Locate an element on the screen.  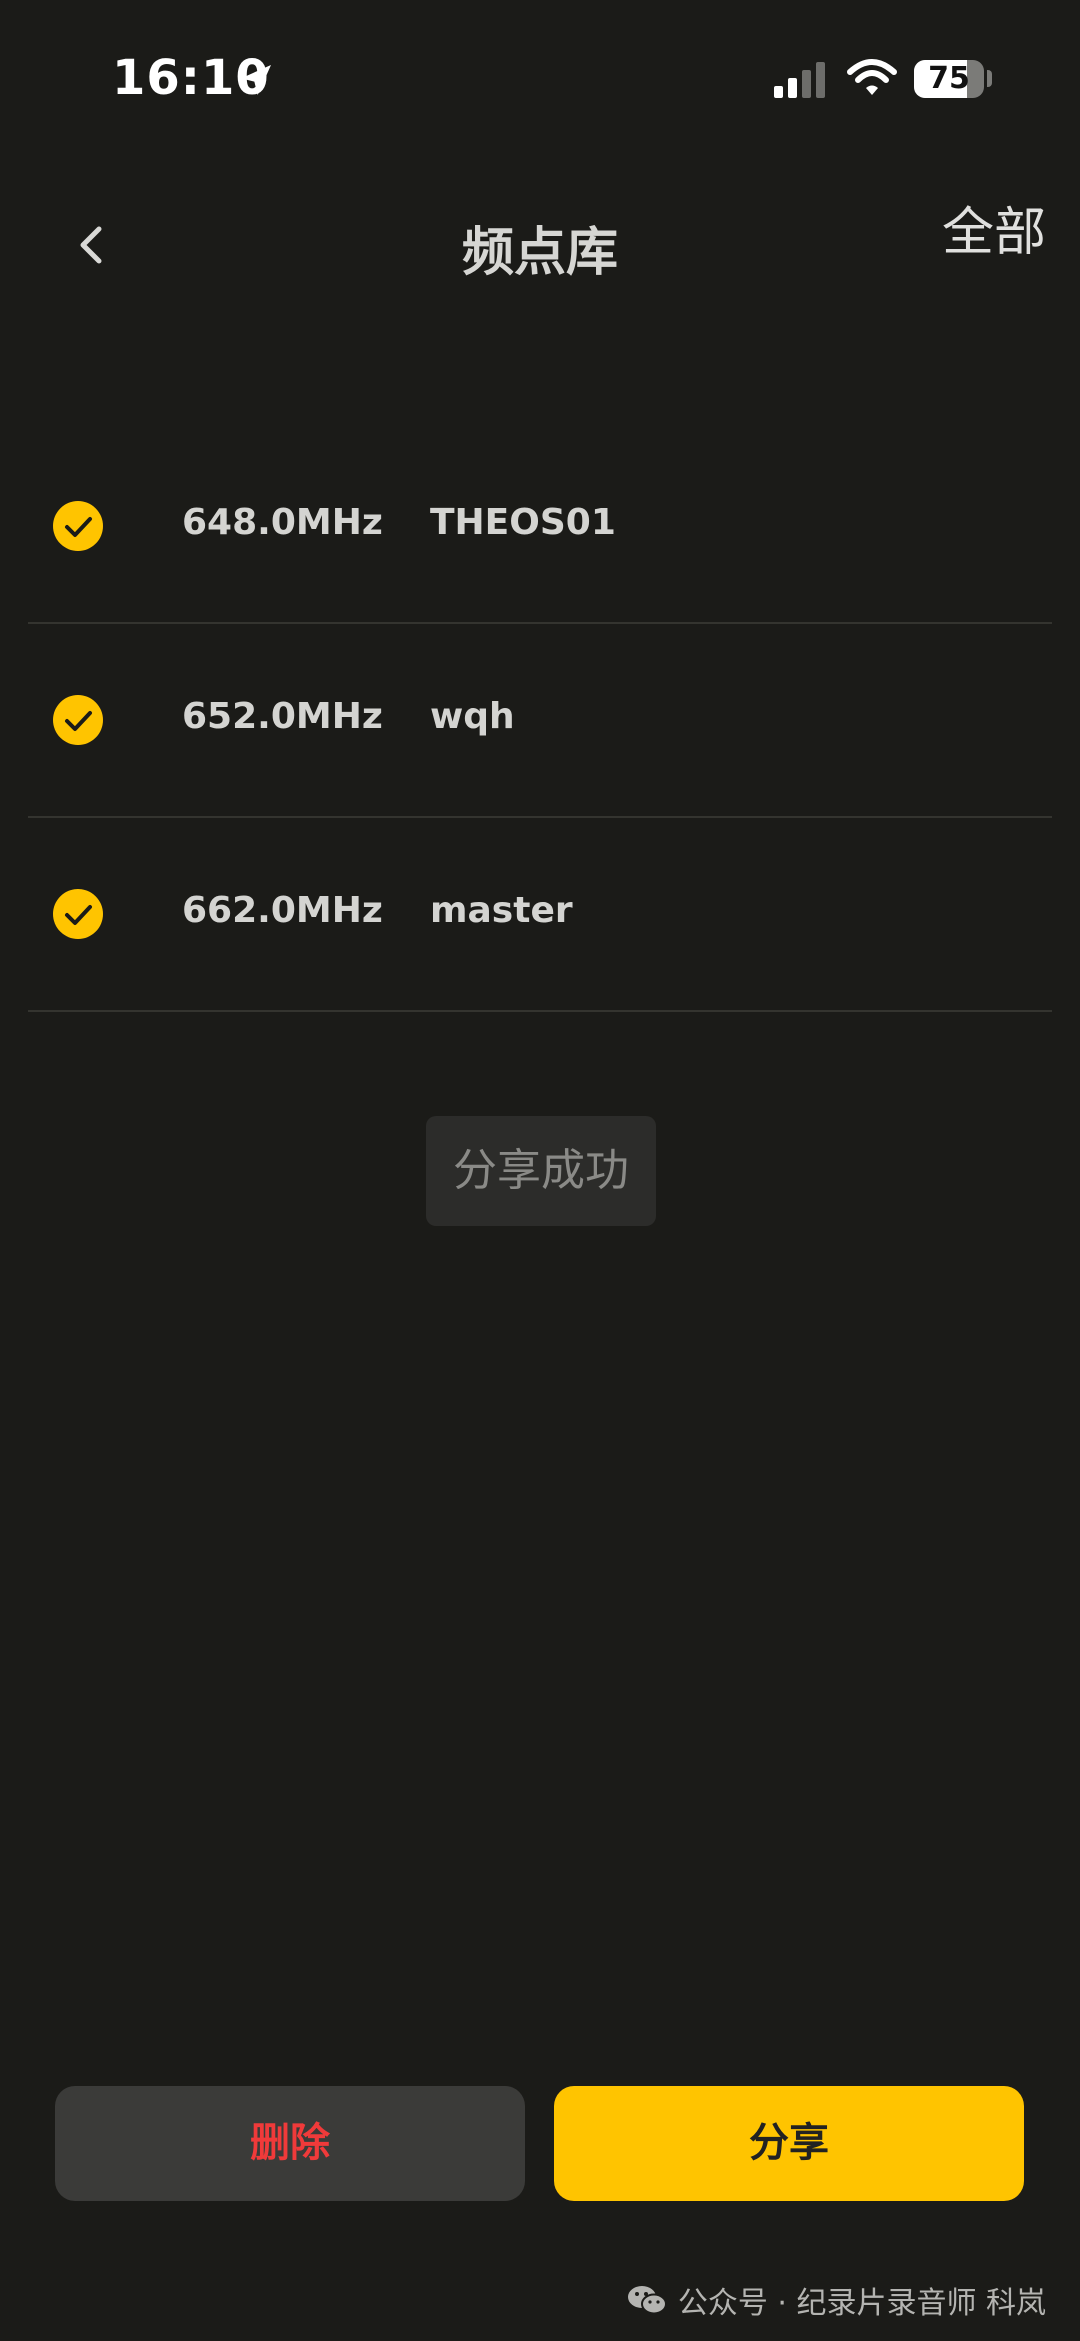
cellular-signal-icon is located at coordinates (799, 80).